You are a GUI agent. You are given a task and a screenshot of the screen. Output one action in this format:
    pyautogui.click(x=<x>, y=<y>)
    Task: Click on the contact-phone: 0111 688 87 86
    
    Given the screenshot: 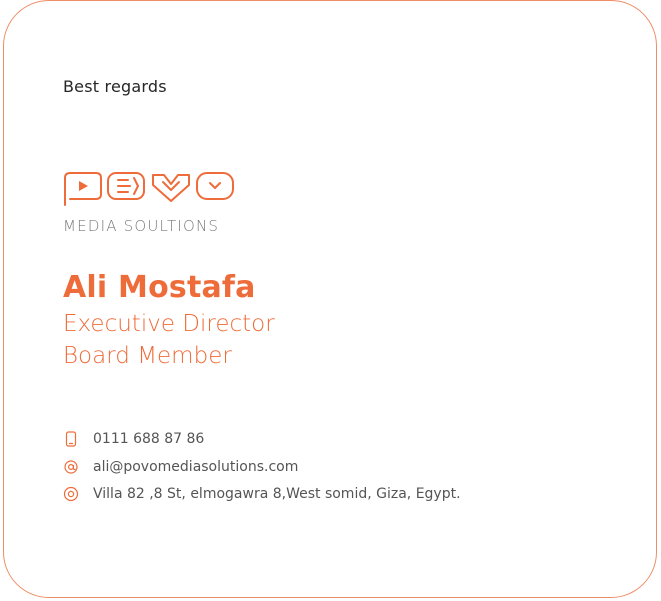 What is the action you would take?
    pyautogui.click(x=133, y=439)
    